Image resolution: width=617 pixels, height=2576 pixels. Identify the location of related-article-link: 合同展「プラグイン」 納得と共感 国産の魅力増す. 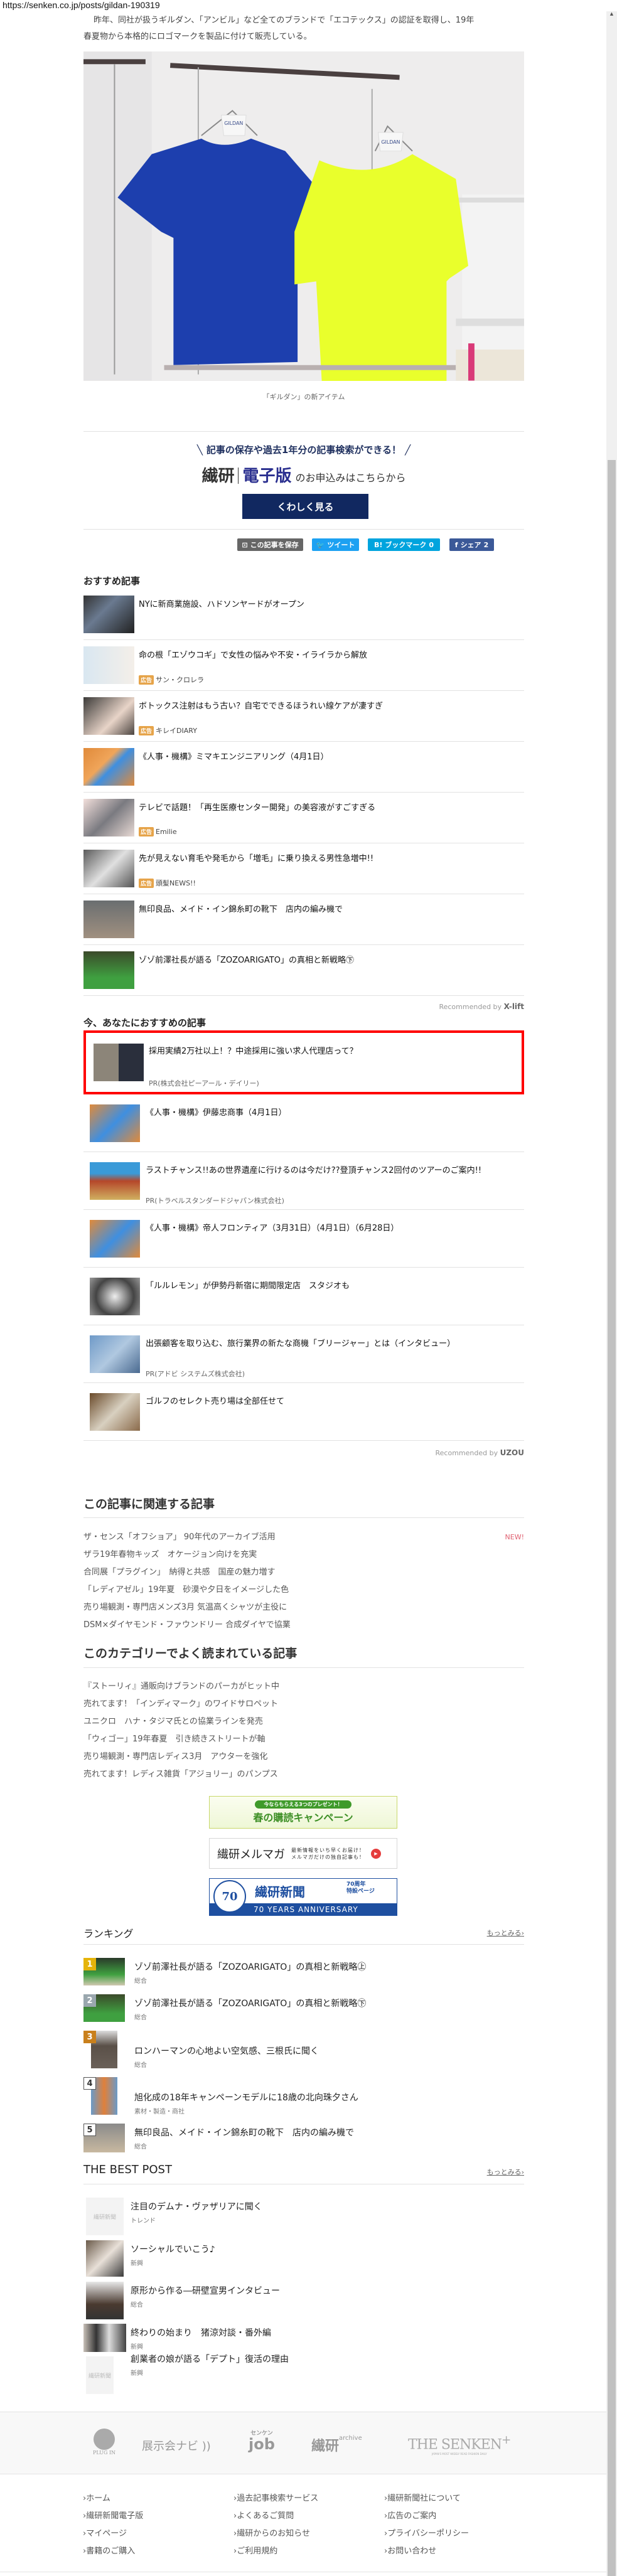
(303, 1573).